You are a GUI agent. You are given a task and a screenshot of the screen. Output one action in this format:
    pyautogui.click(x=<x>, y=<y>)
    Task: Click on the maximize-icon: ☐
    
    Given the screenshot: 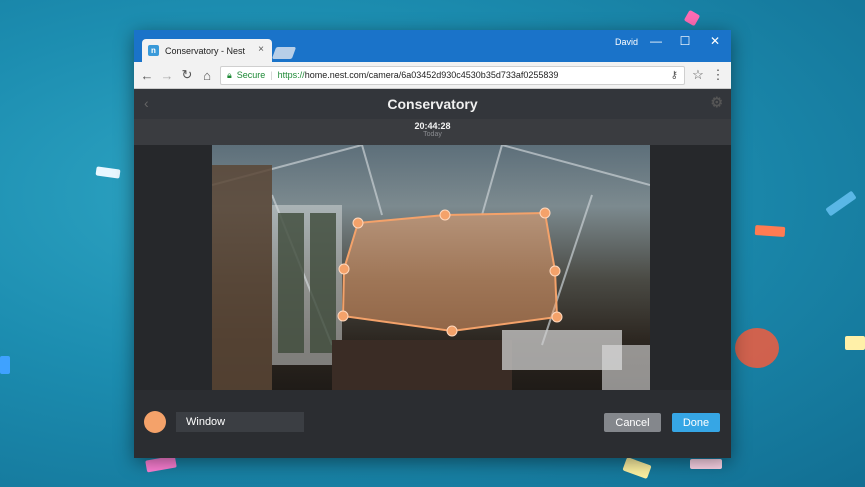 What is the action you would take?
    pyautogui.click(x=685, y=41)
    